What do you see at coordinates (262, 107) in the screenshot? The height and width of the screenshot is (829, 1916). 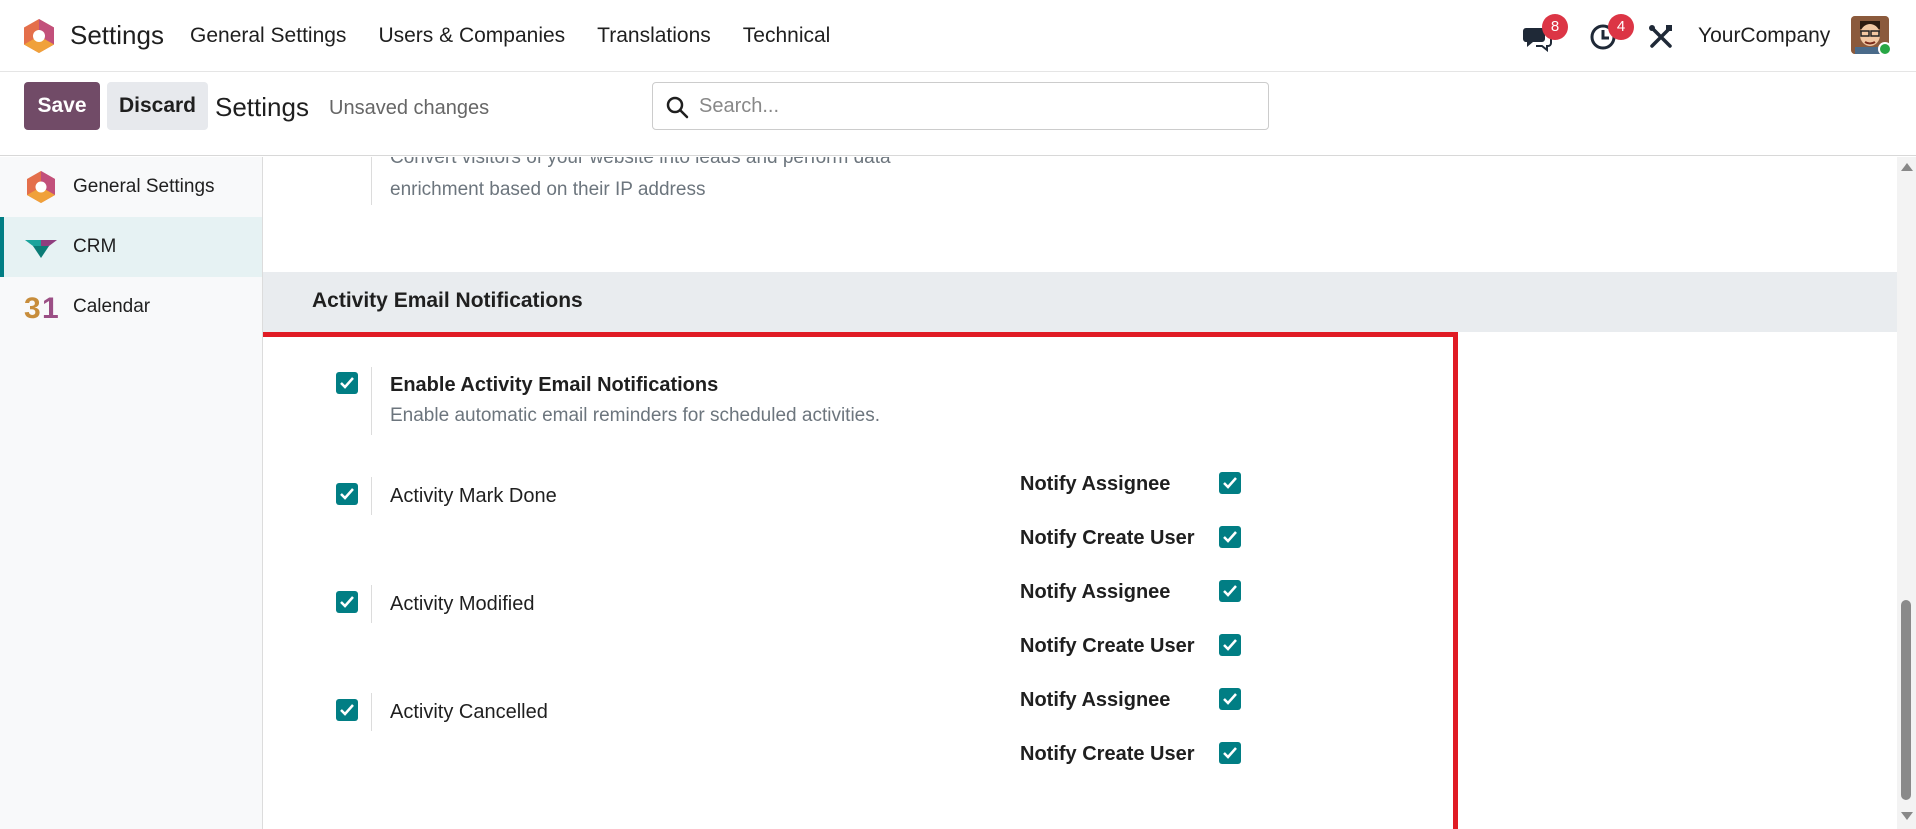 I see `breadcrumb: Settings` at bounding box center [262, 107].